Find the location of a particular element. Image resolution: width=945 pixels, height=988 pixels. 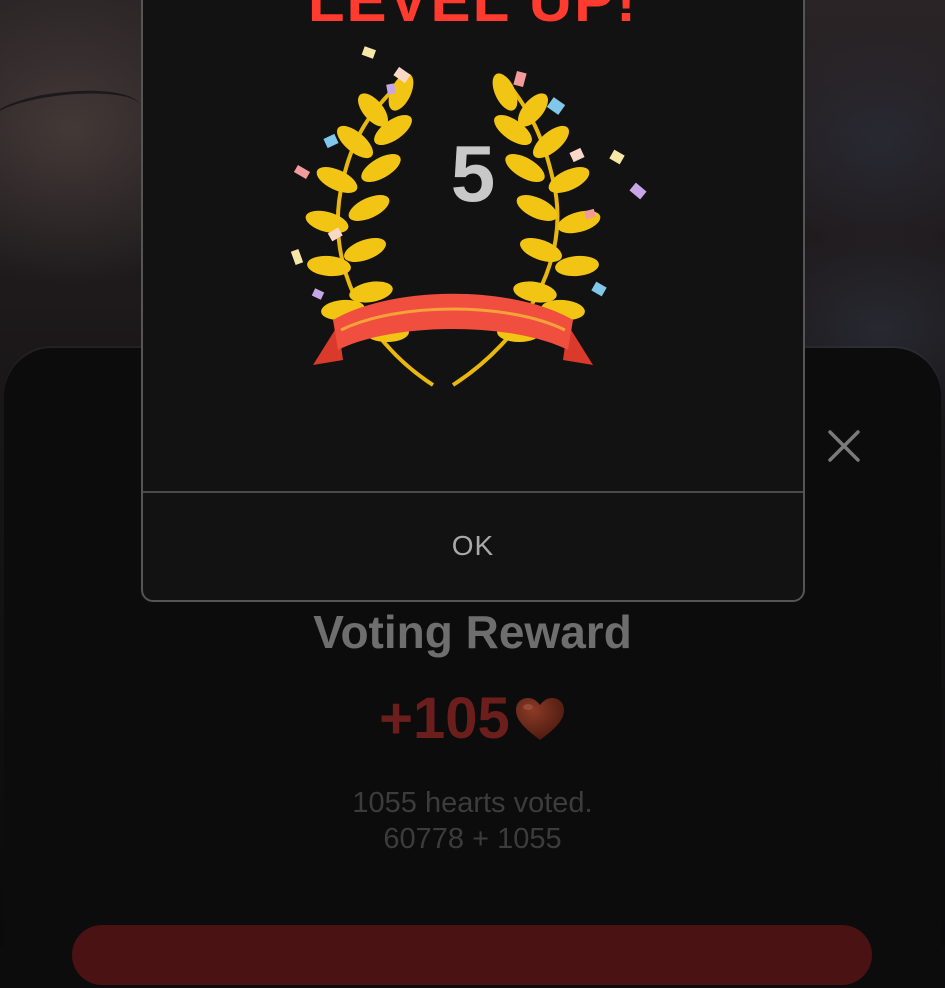

laurel-wreath-icon is located at coordinates (468, 216).